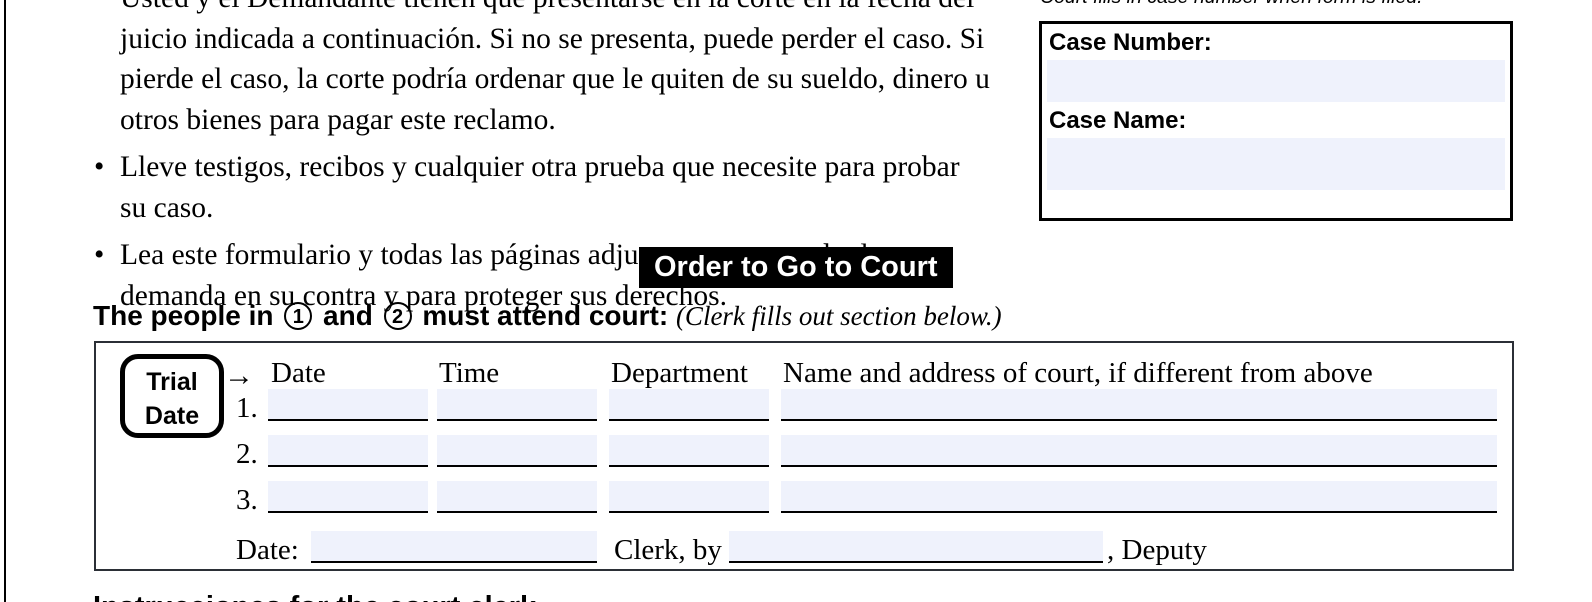  What do you see at coordinates (689, 451) in the screenshot?
I see `row-2-department-field` at bounding box center [689, 451].